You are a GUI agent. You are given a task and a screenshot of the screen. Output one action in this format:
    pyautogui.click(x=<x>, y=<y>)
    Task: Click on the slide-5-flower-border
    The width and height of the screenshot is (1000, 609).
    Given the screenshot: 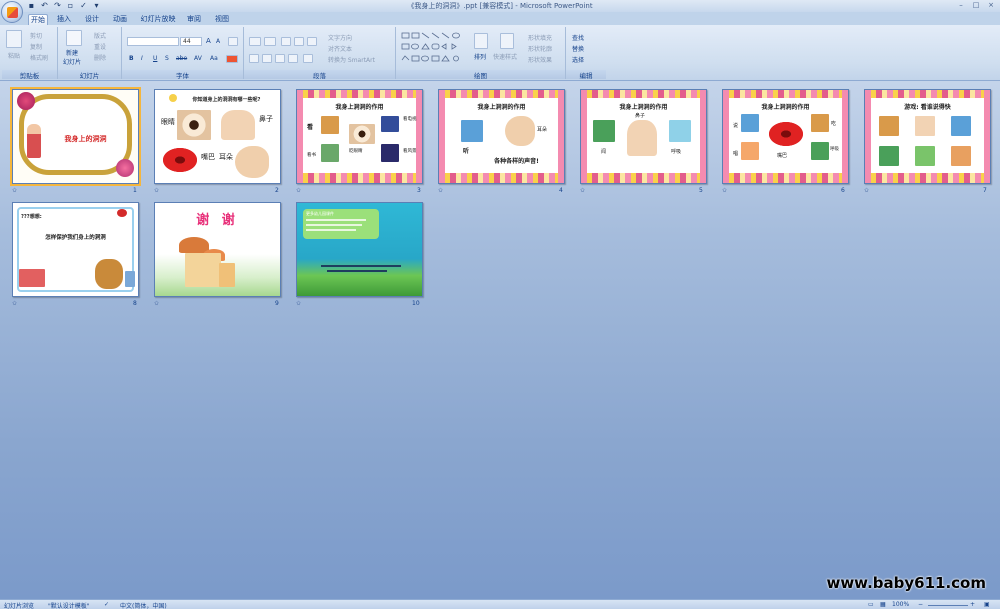 What is the action you would take?
    pyautogui.click(x=643, y=178)
    